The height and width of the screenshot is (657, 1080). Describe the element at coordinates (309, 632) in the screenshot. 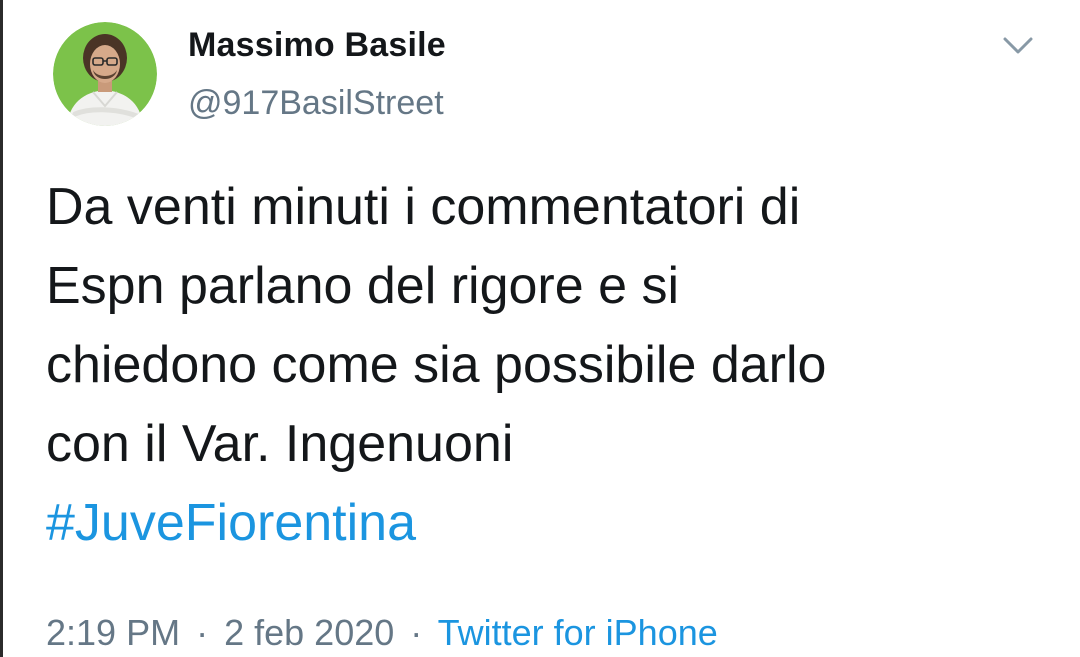

I see `tweet-date: 2 feb 2020` at that location.